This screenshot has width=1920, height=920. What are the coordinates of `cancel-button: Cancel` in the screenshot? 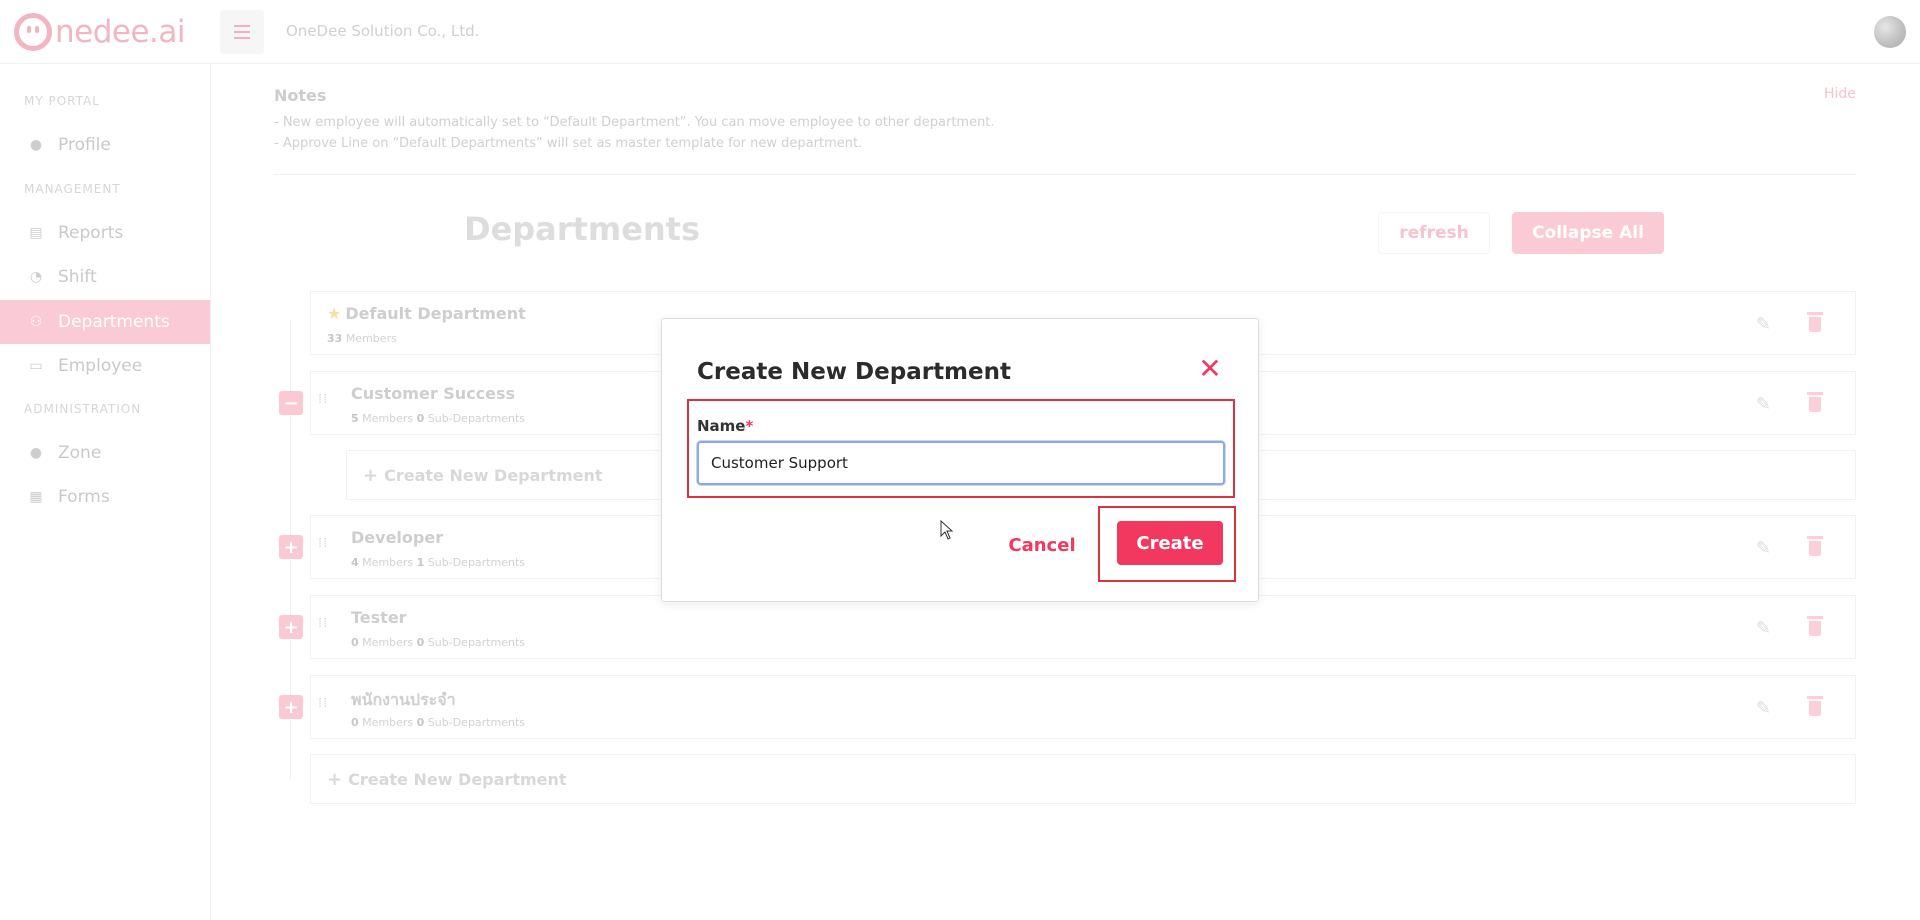 It's located at (1042, 545).